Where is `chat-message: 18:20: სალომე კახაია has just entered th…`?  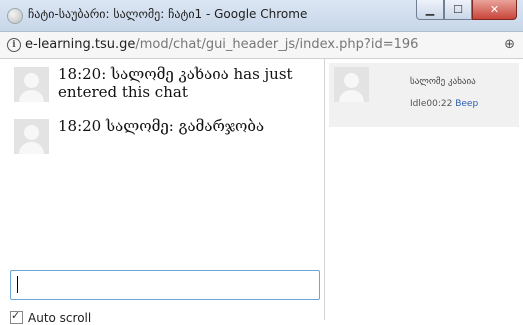
chat-message: 18:20: სალომე კახაია has just entered th… is located at coordinates (167, 83).